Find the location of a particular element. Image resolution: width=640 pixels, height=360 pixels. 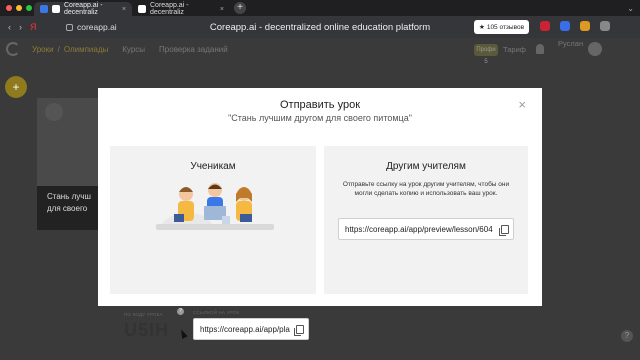

nav-assignment-check: Проверка заданий is located at coordinates (193, 49).